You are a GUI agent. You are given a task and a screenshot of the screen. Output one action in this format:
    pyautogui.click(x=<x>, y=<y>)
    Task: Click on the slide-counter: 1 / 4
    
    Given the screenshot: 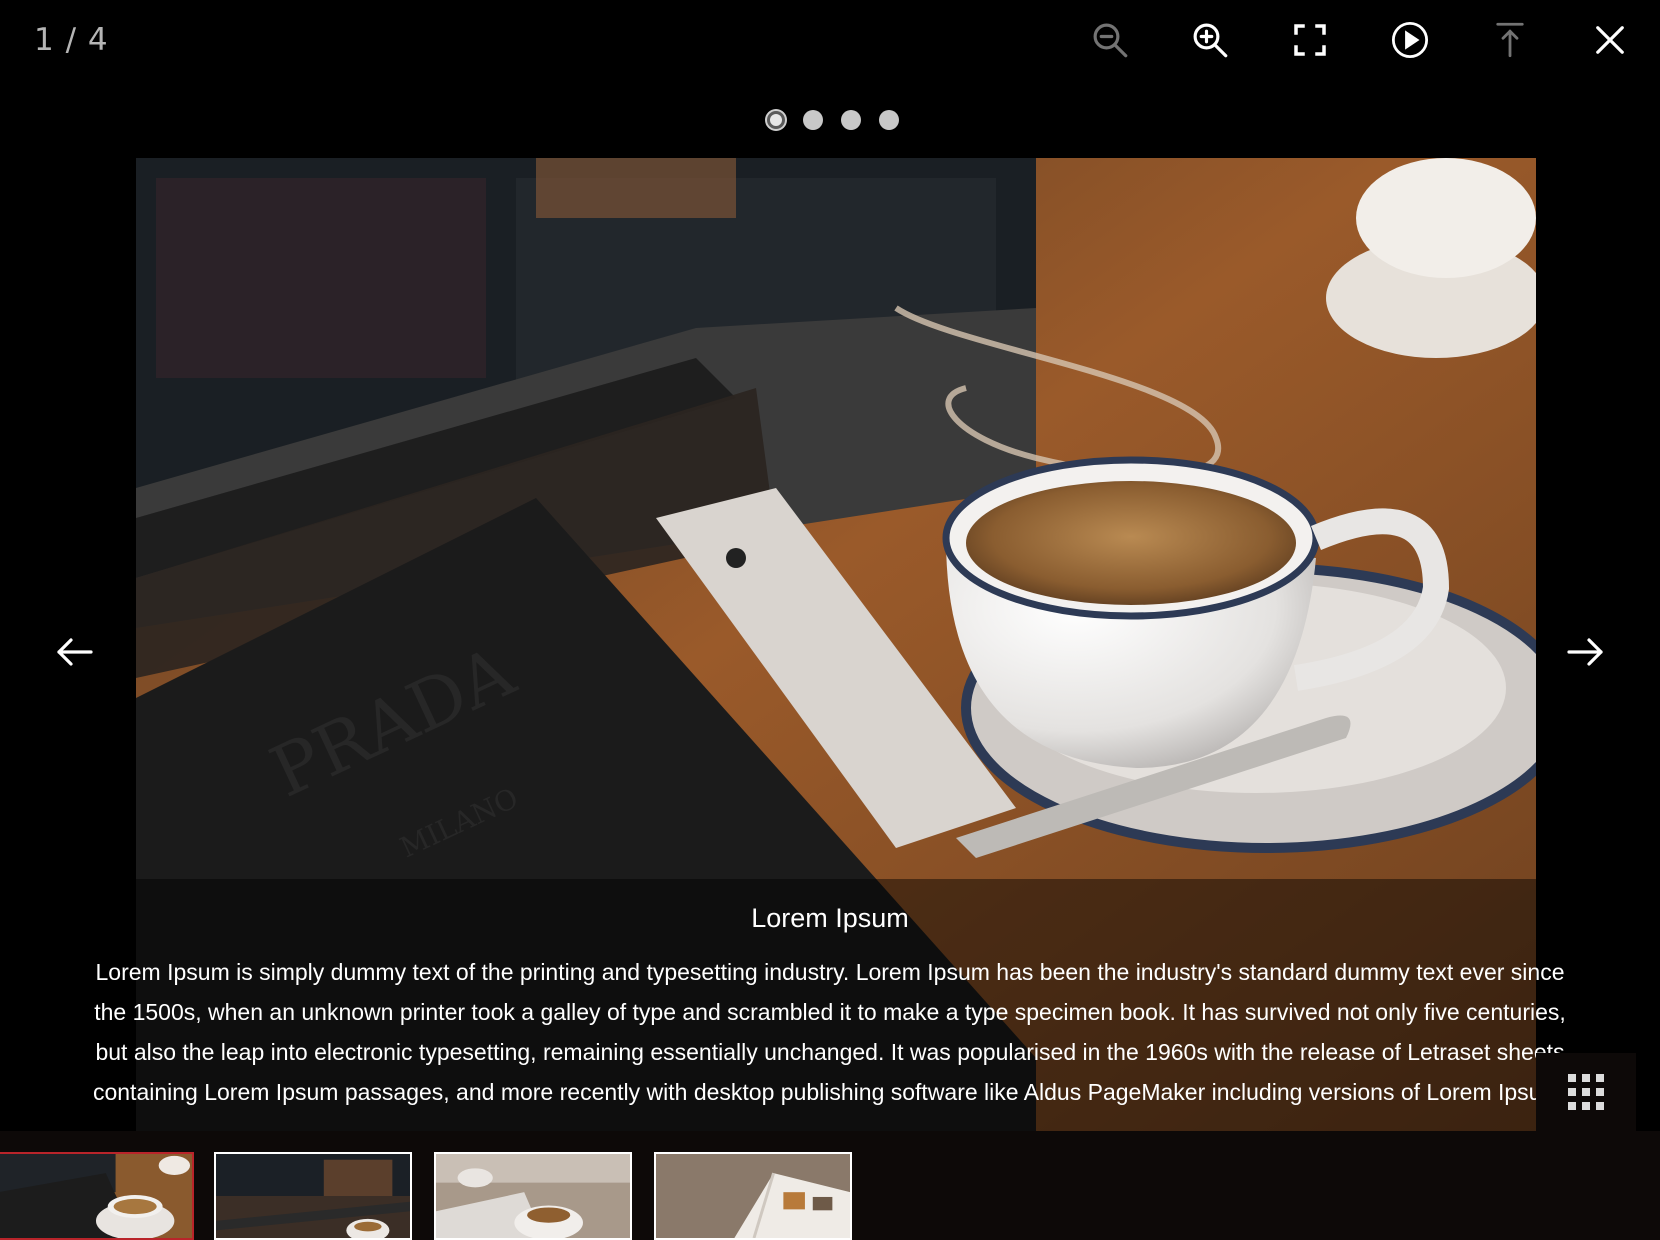 What is the action you would take?
    pyautogui.click(x=71, y=40)
    